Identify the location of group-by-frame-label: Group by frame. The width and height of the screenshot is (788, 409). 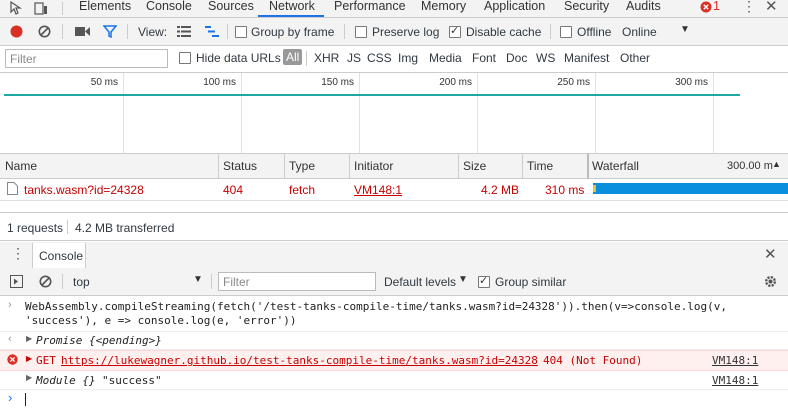
(293, 32).